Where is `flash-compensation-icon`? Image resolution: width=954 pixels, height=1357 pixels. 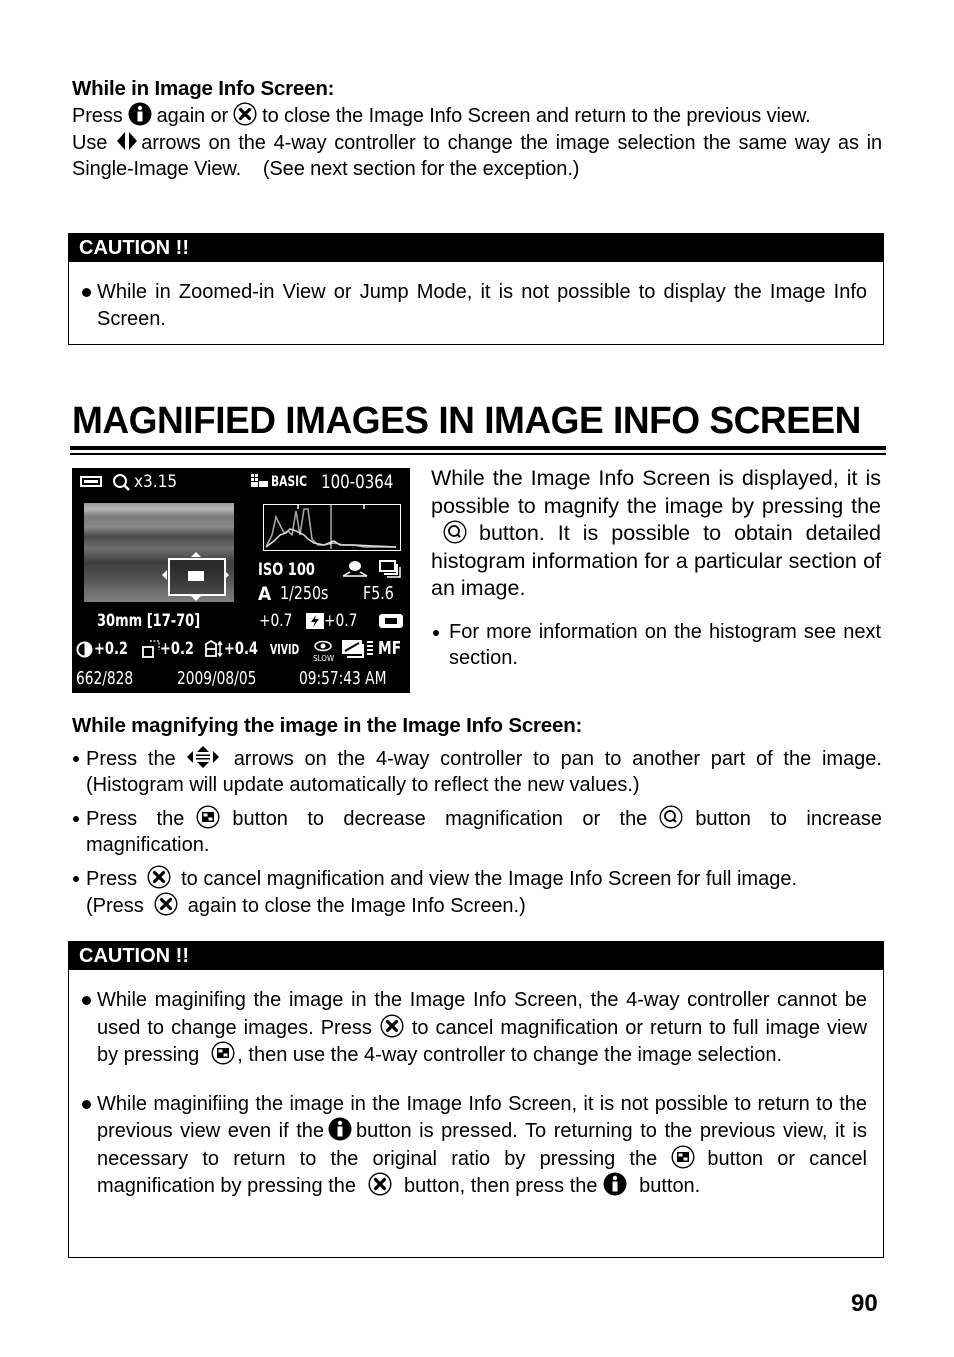 flash-compensation-icon is located at coordinates (315, 621).